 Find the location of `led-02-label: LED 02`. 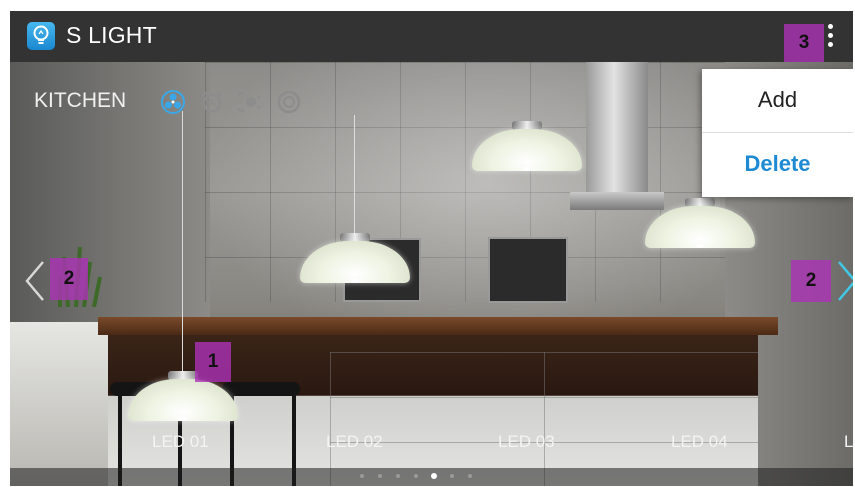

led-02-label: LED 02 is located at coordinates (354, 441).